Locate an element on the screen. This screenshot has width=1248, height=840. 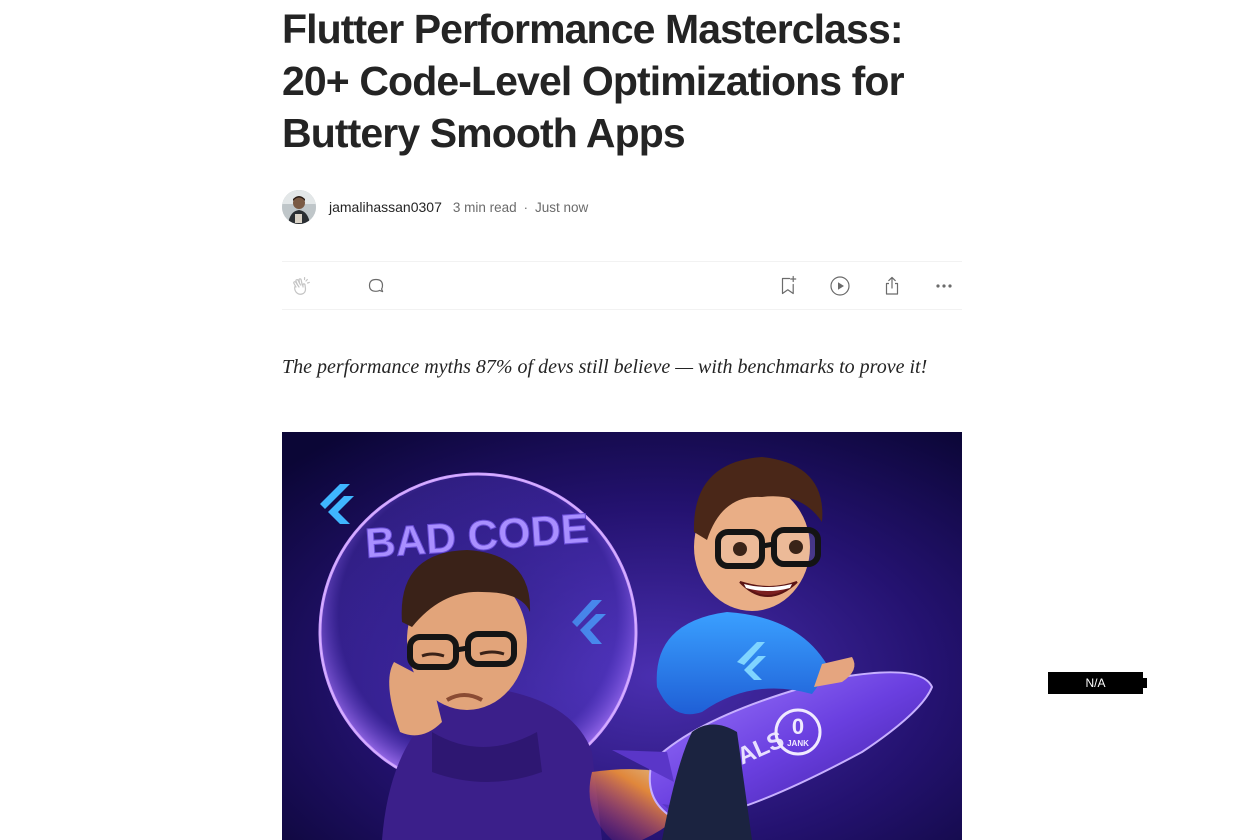
listen-button is located at coordinates (840, 286).